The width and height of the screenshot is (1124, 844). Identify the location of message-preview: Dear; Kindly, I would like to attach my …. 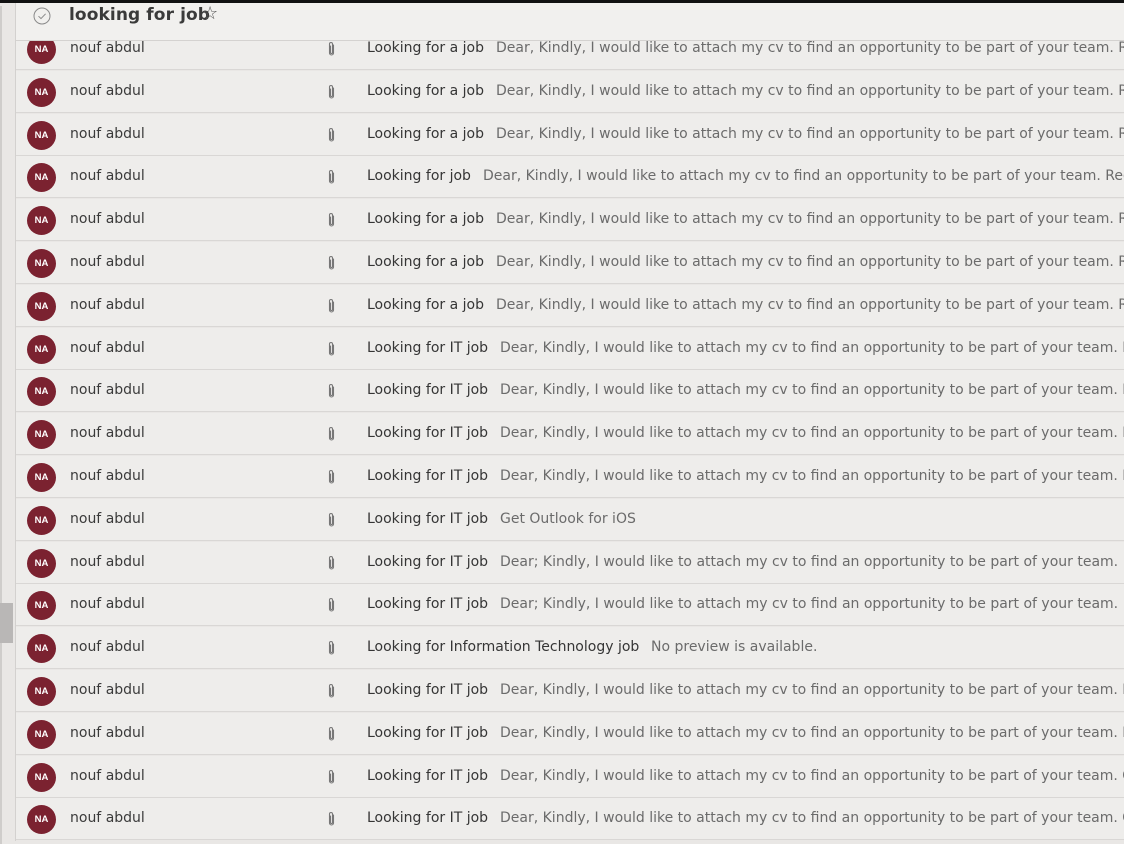
(809, 561).